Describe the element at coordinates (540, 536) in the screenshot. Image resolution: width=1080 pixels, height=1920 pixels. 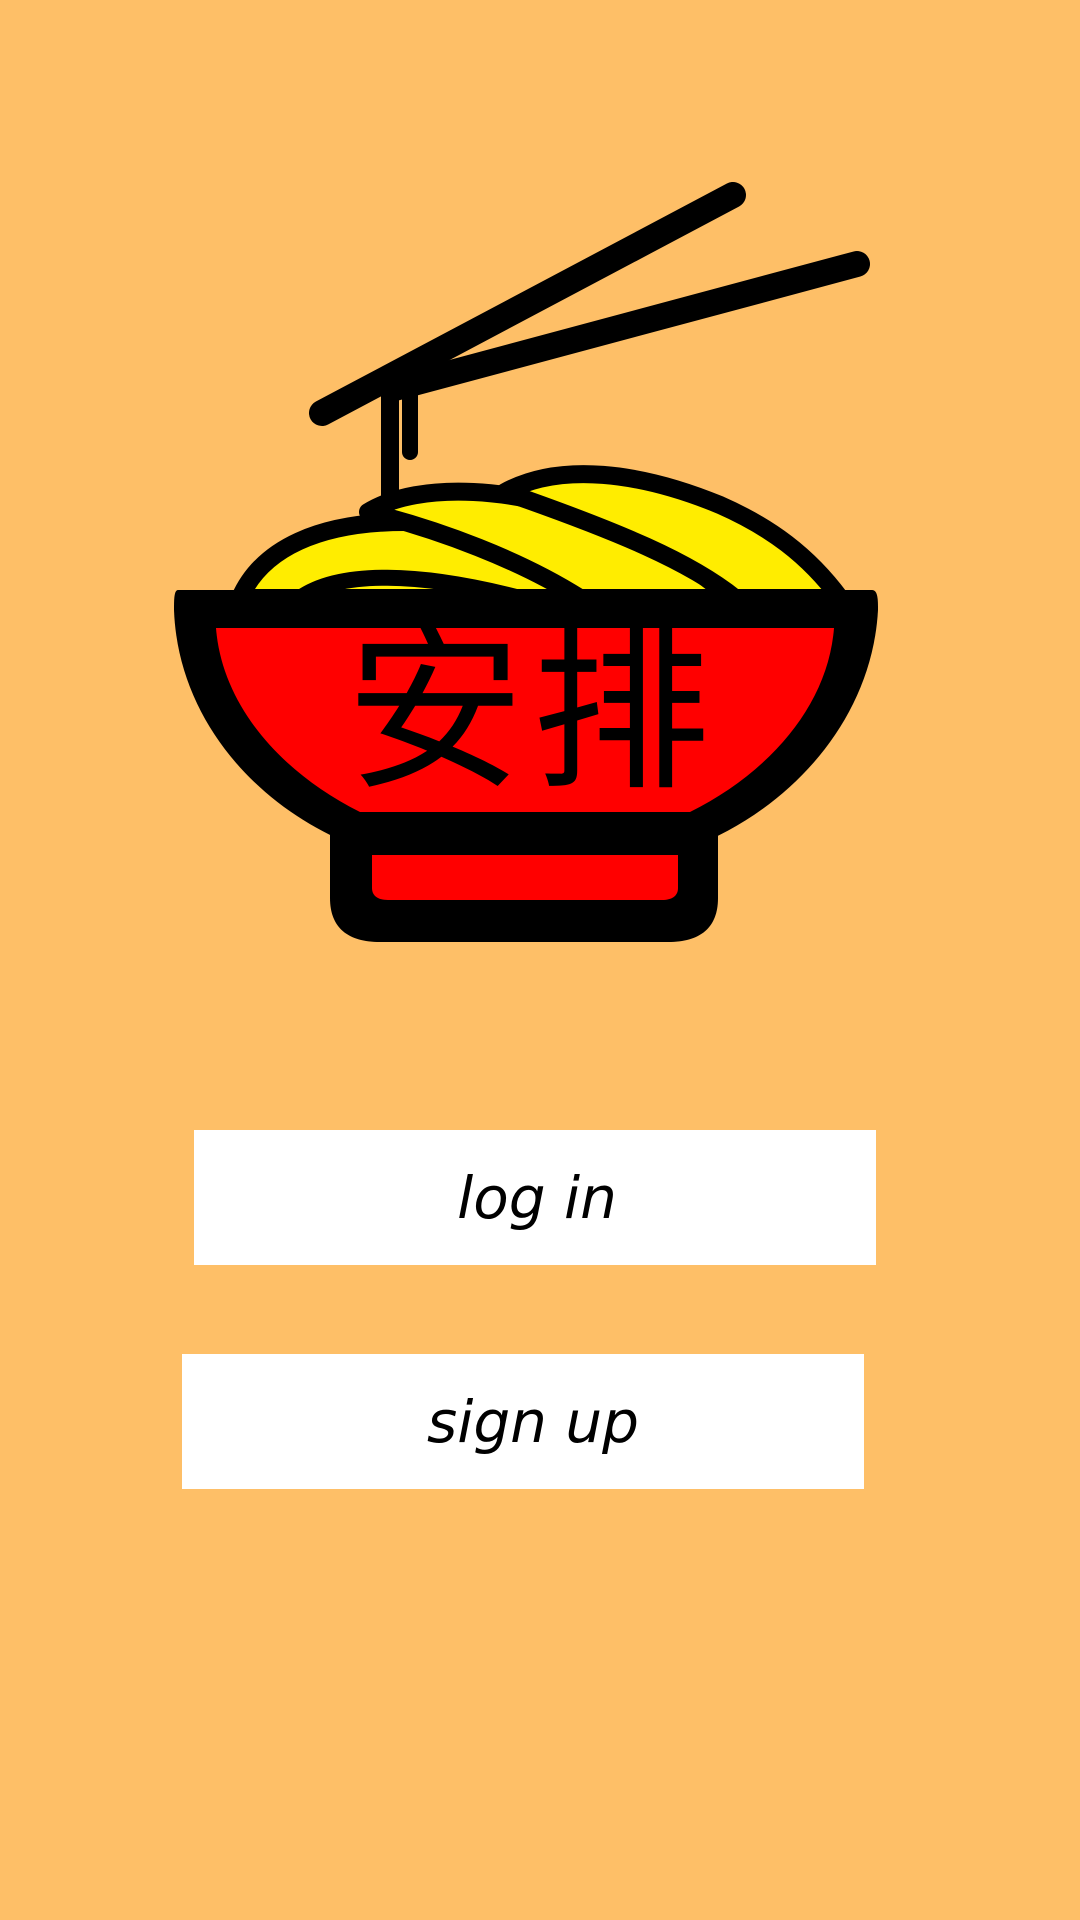
I see `noodles-icon` at that location.